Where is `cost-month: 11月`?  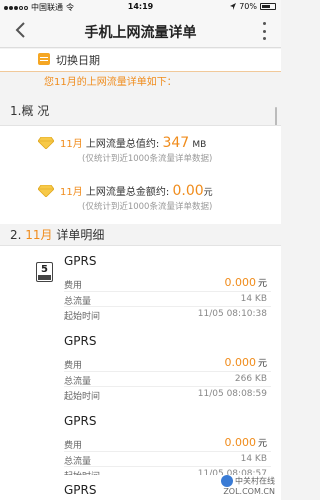 cost-month: 11月 is located at coordinates (71, 192).